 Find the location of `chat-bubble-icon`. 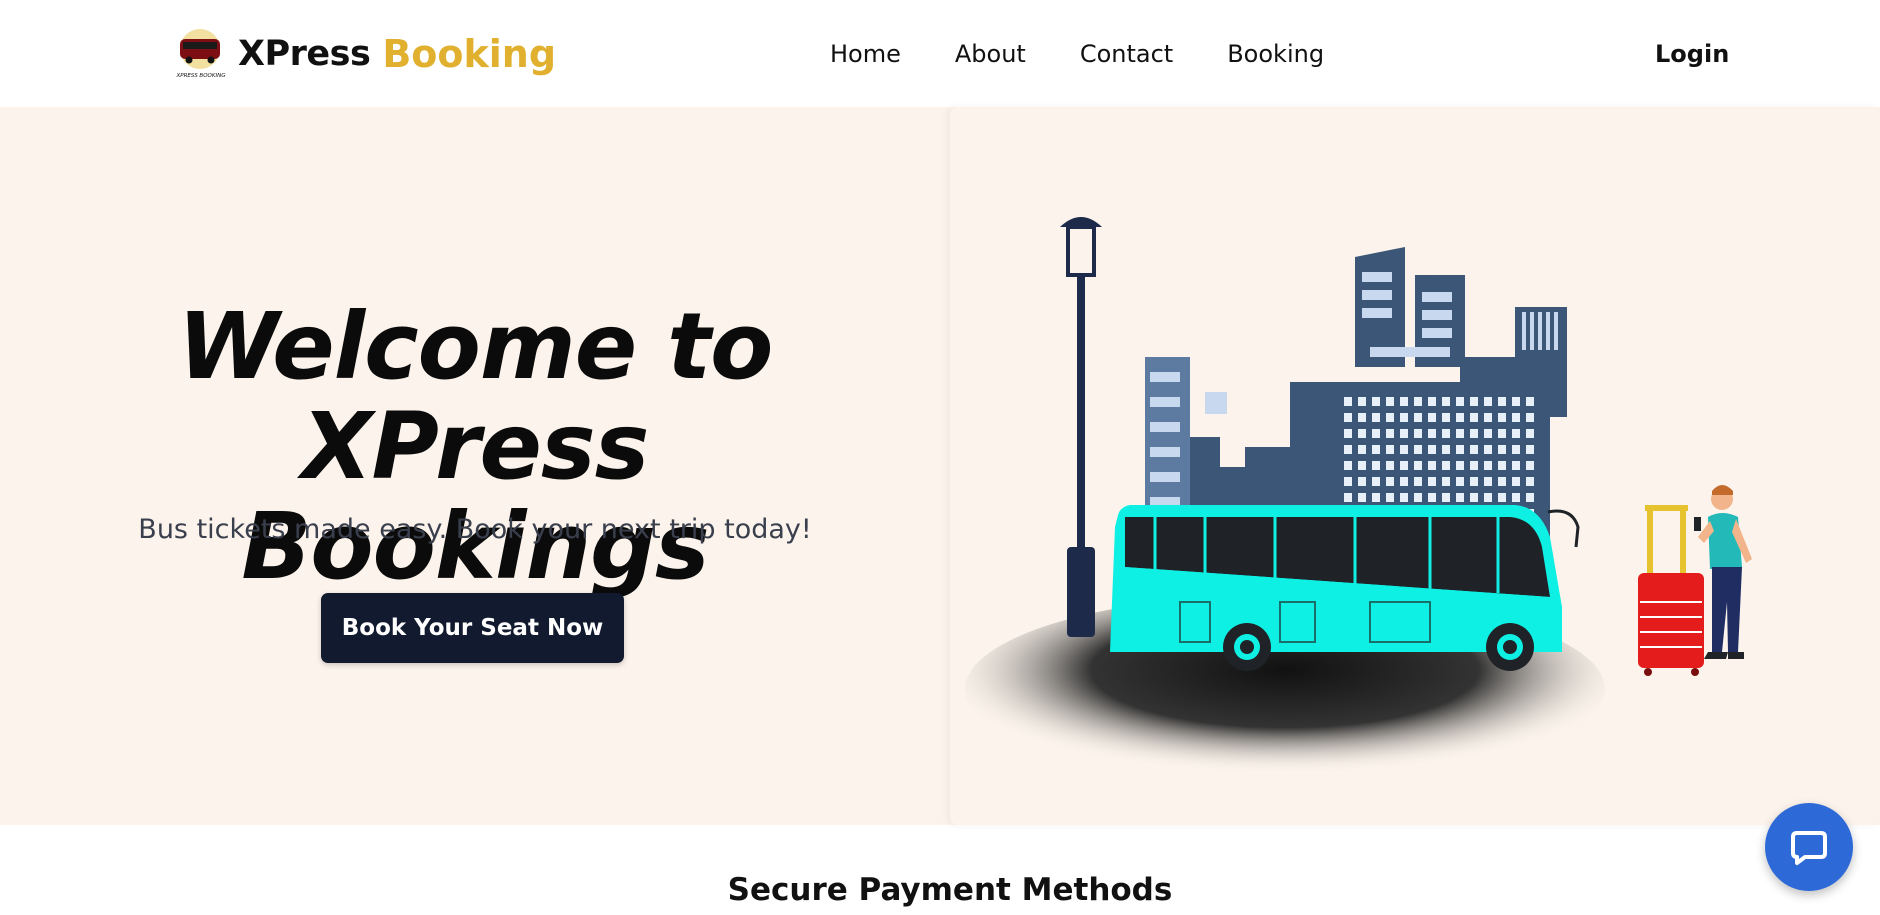

chat-bubble-icon is located at coordinates (1809, 848).